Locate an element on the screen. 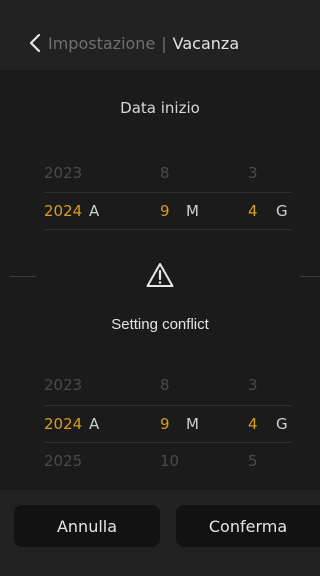  confirm-button: Conferma is located at coordinates (248, 526).